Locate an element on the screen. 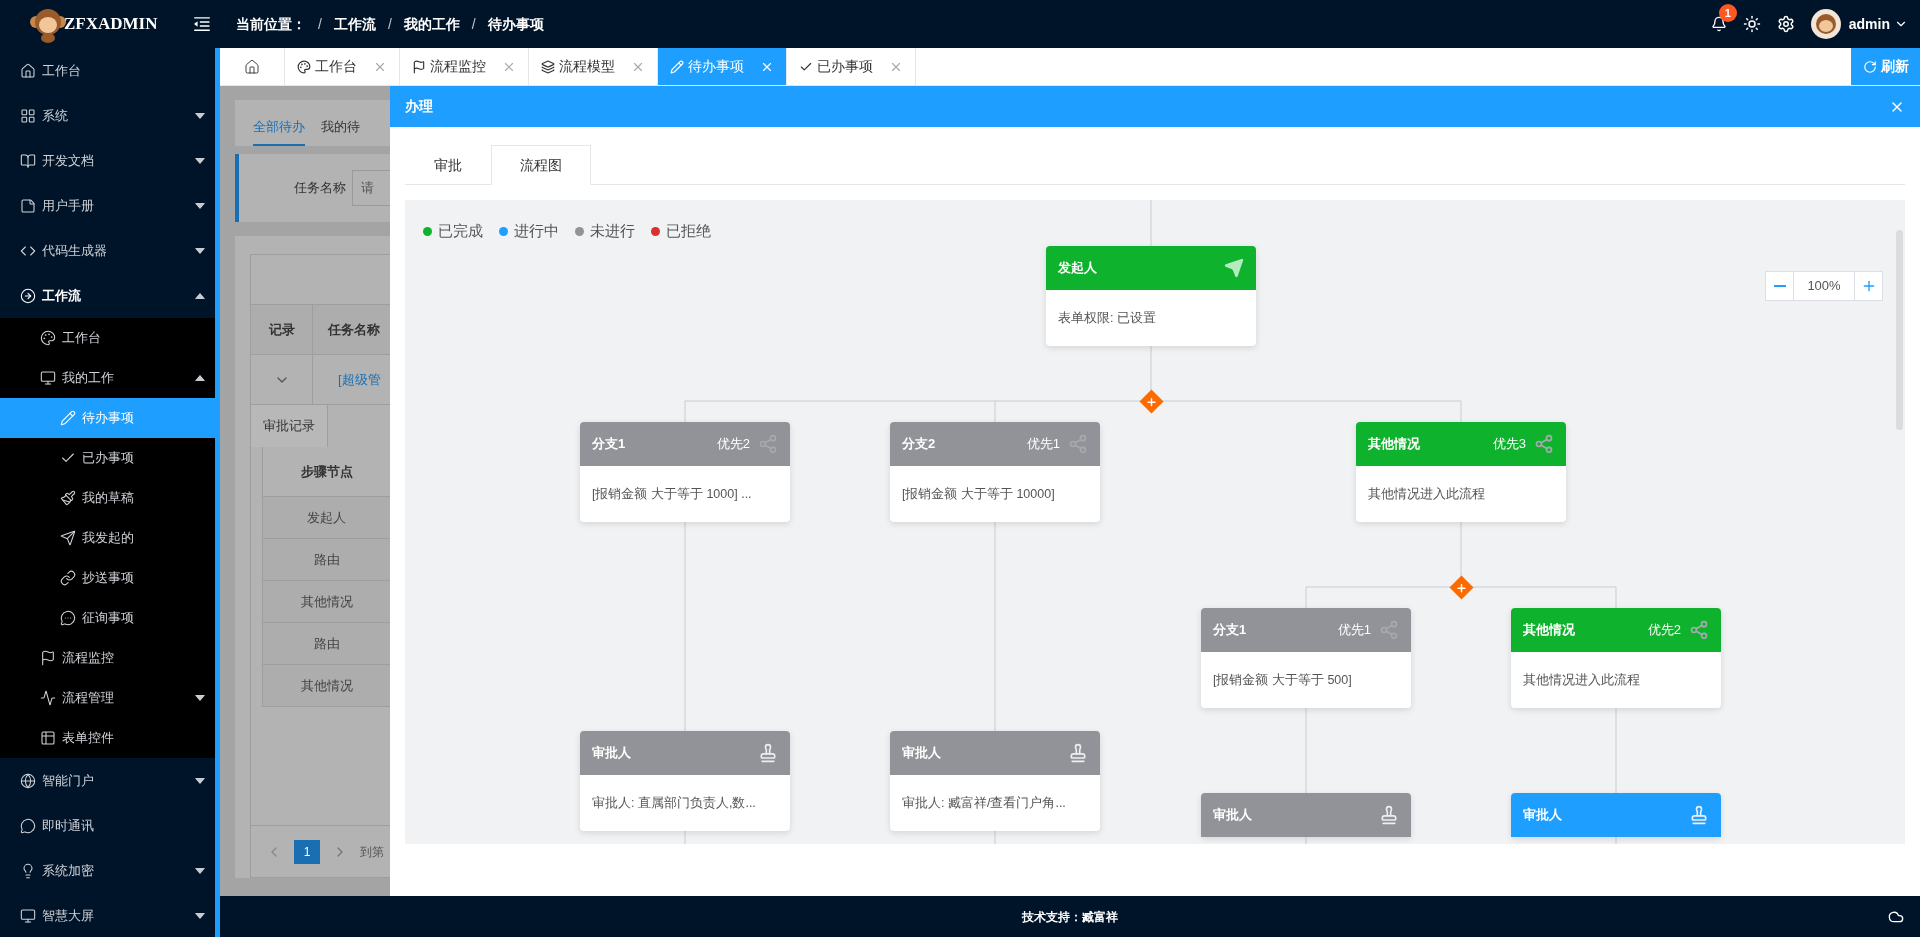  sidebar-item: 我发起的 is located at coordinates (107, 538).